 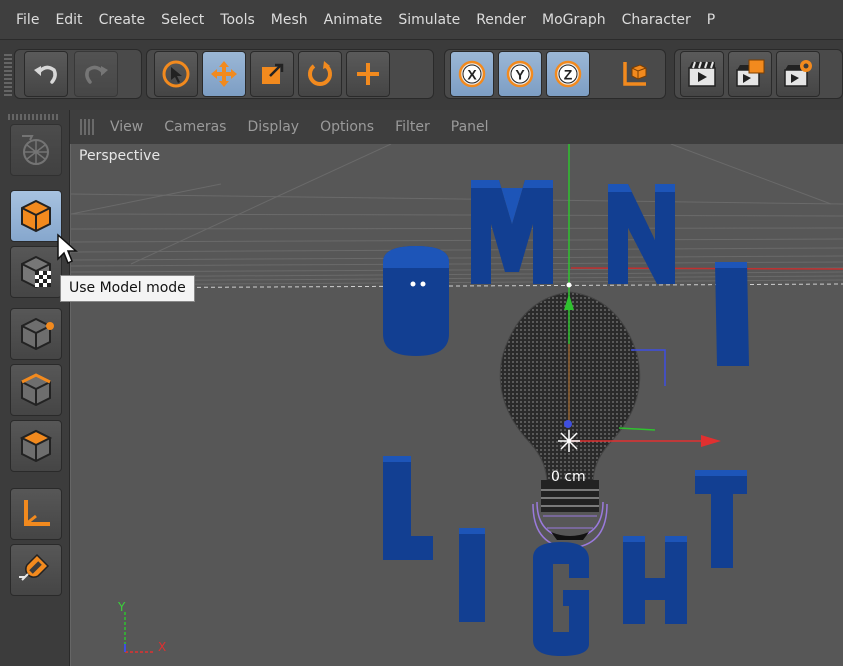 I want to click on make-editable-icon, so click(x=35, y=150).